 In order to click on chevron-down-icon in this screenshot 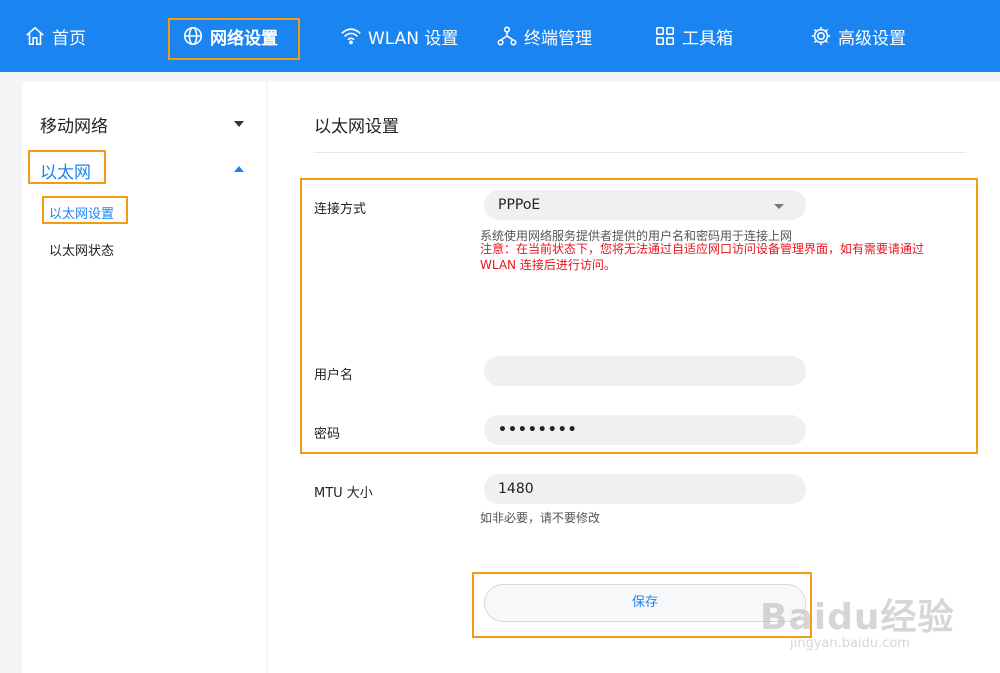, I will do `click(239, 124)`.